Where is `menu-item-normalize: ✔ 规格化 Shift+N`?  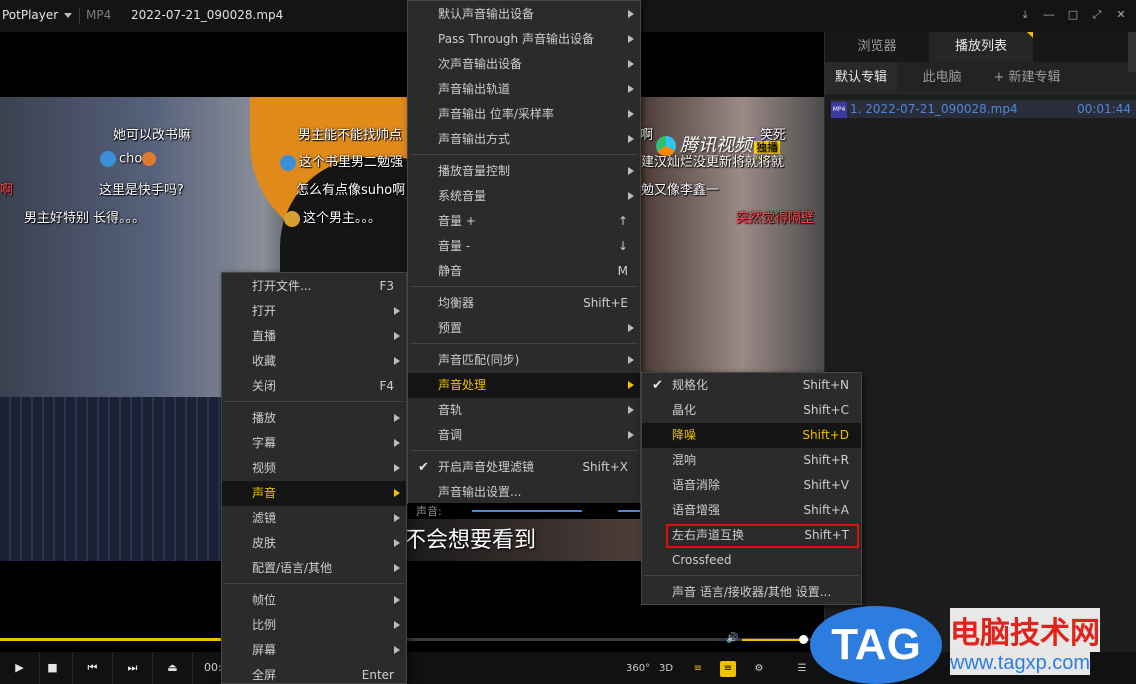 menu-item-normalize: ✔ 规格化 Shift+N is located at coordinates (751, 385).